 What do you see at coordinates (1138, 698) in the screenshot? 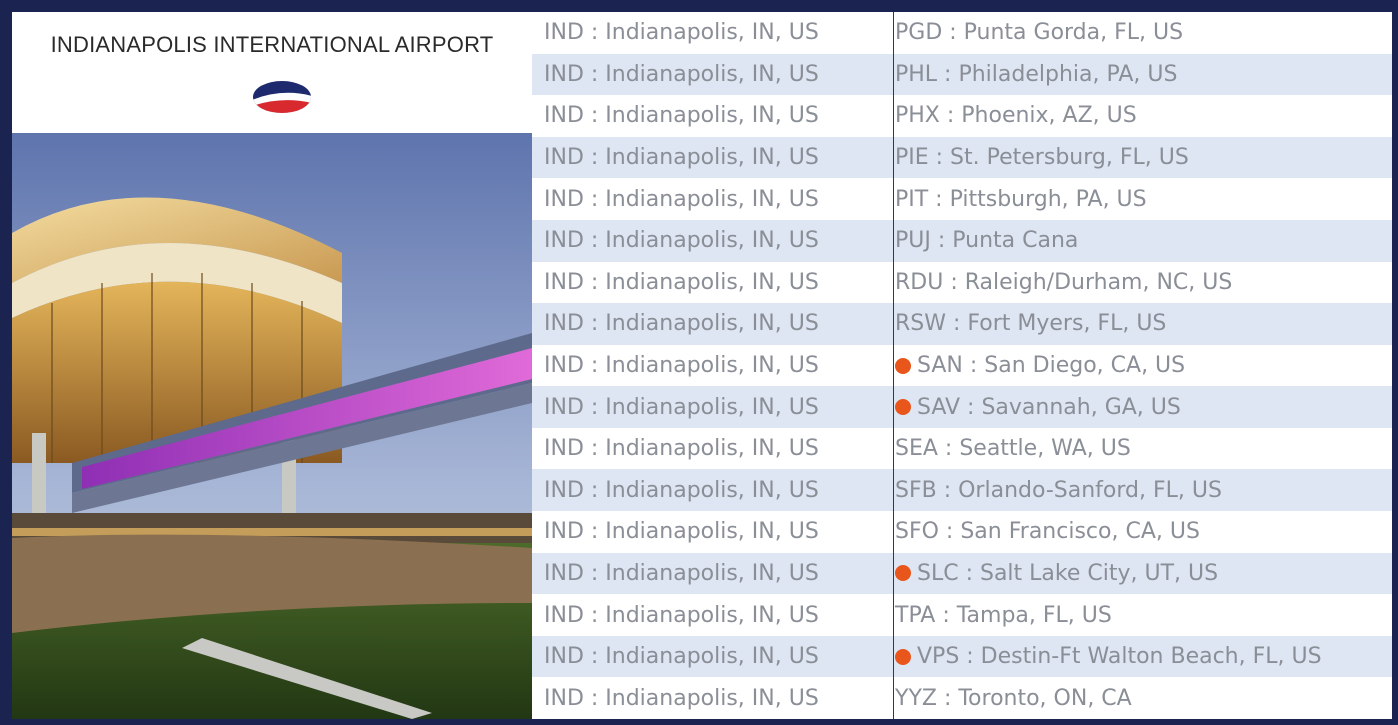
I see `destination-cell: YYZ : Toronto, ON, CA` at bounding box center [1138, 698].